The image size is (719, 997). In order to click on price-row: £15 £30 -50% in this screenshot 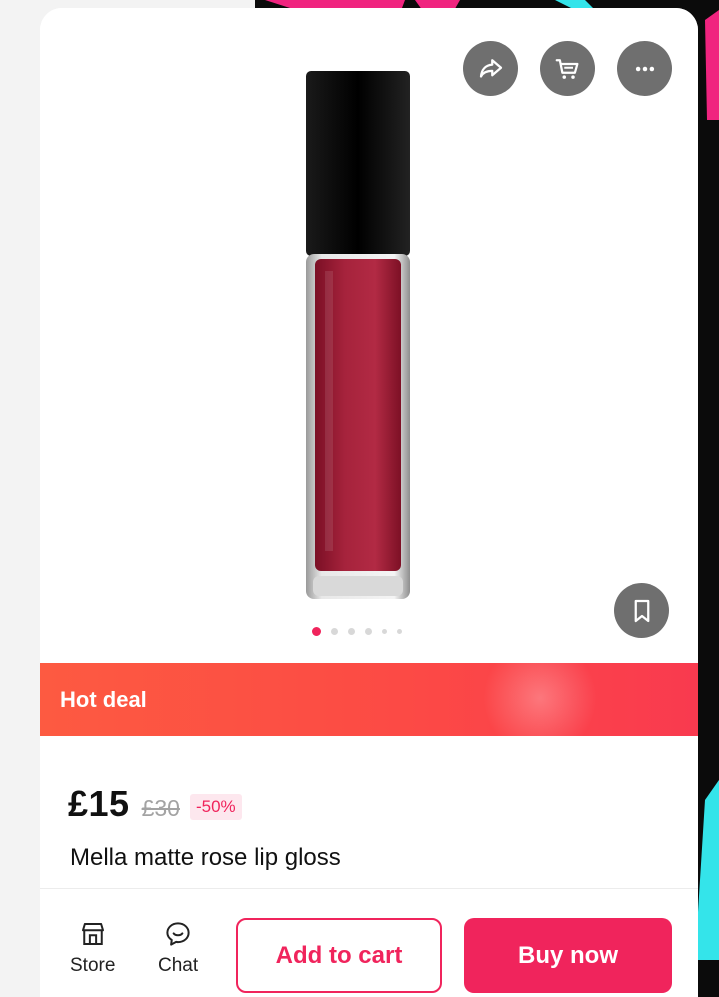, I will do `click(155, 804)`.